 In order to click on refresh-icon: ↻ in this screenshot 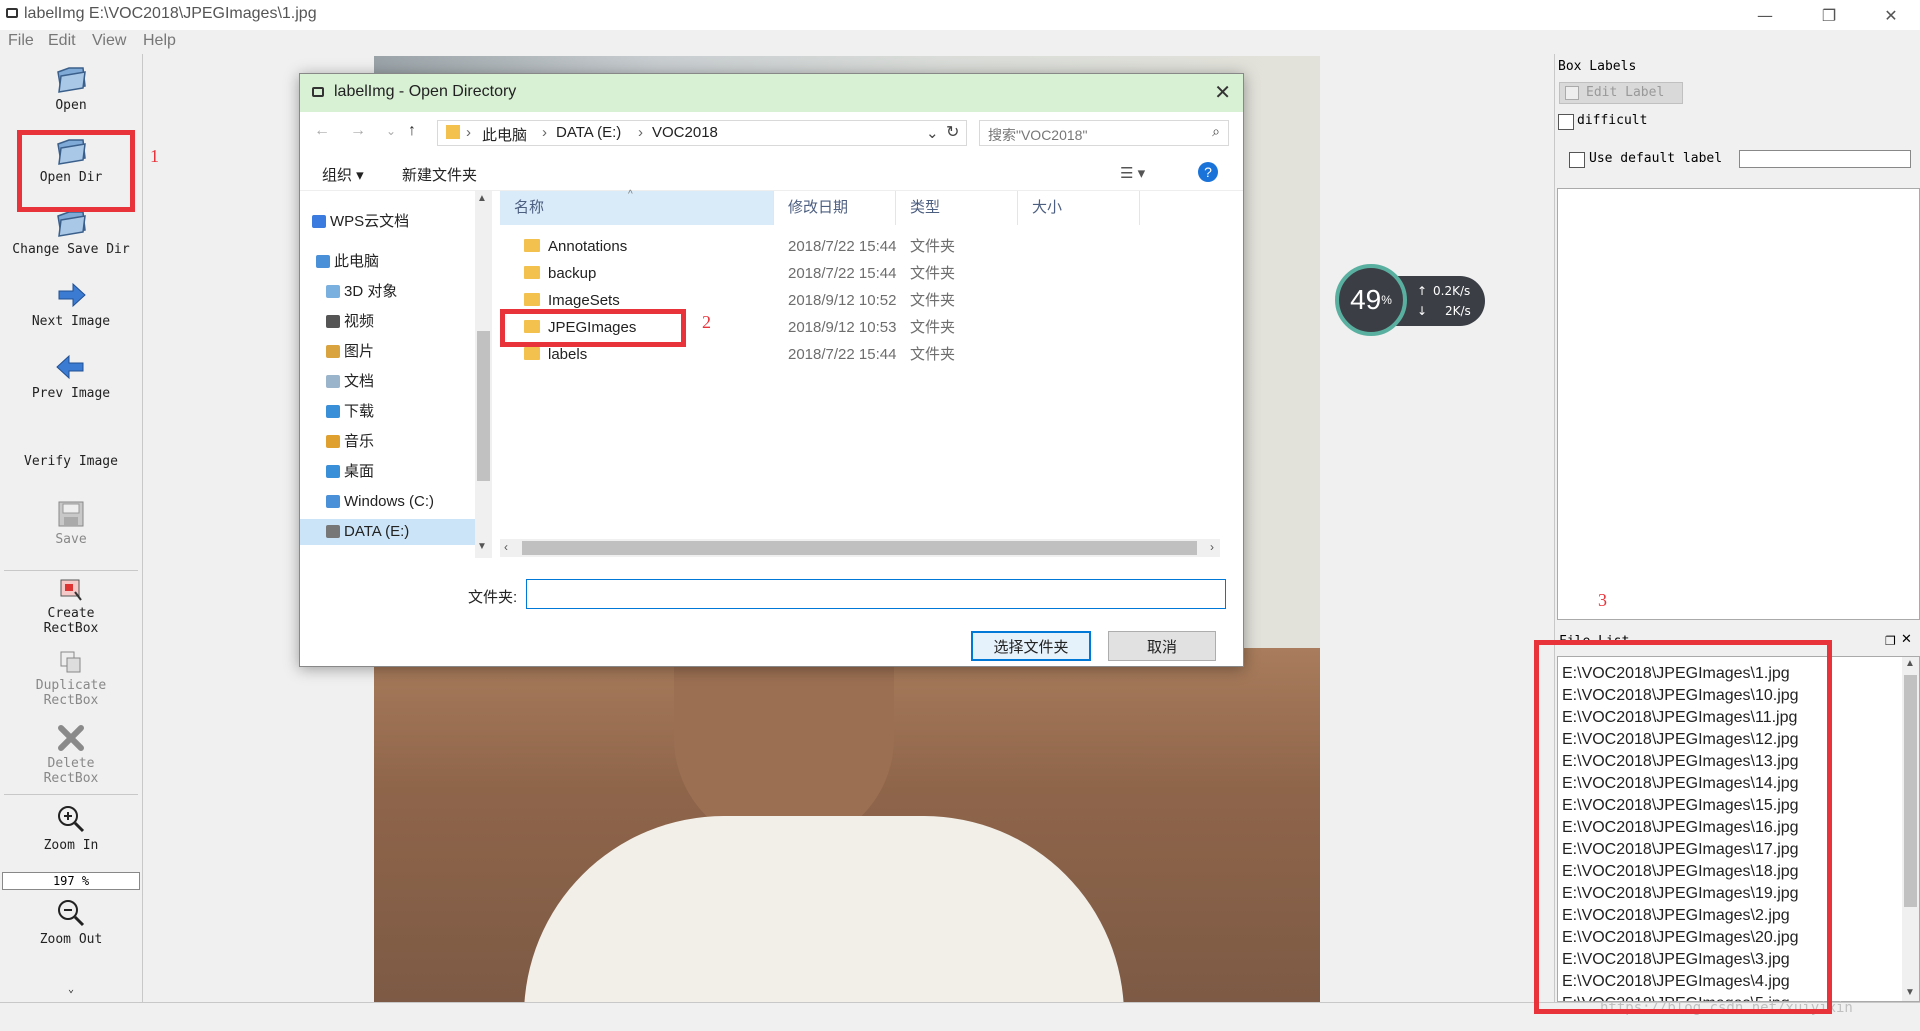, I will do `click(952, 132)`.